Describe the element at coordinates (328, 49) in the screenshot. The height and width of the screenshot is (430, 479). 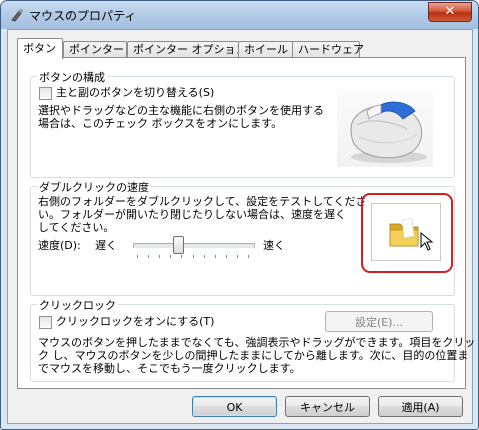
I see `tab-hardware: ハードウェア` at that location.